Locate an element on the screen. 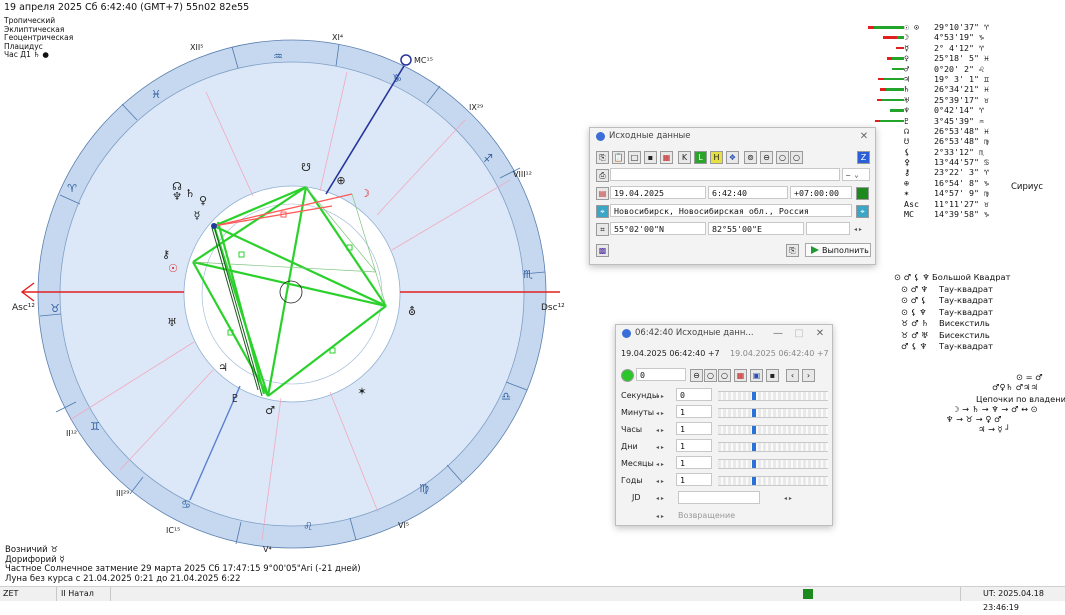  latitude-field: 55°02'00"N is located at coordinates (658, 228).